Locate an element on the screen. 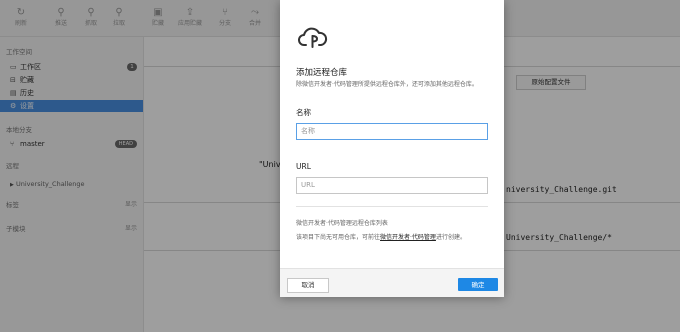  cloud-upload-icon is located at coordinates (313, 37).